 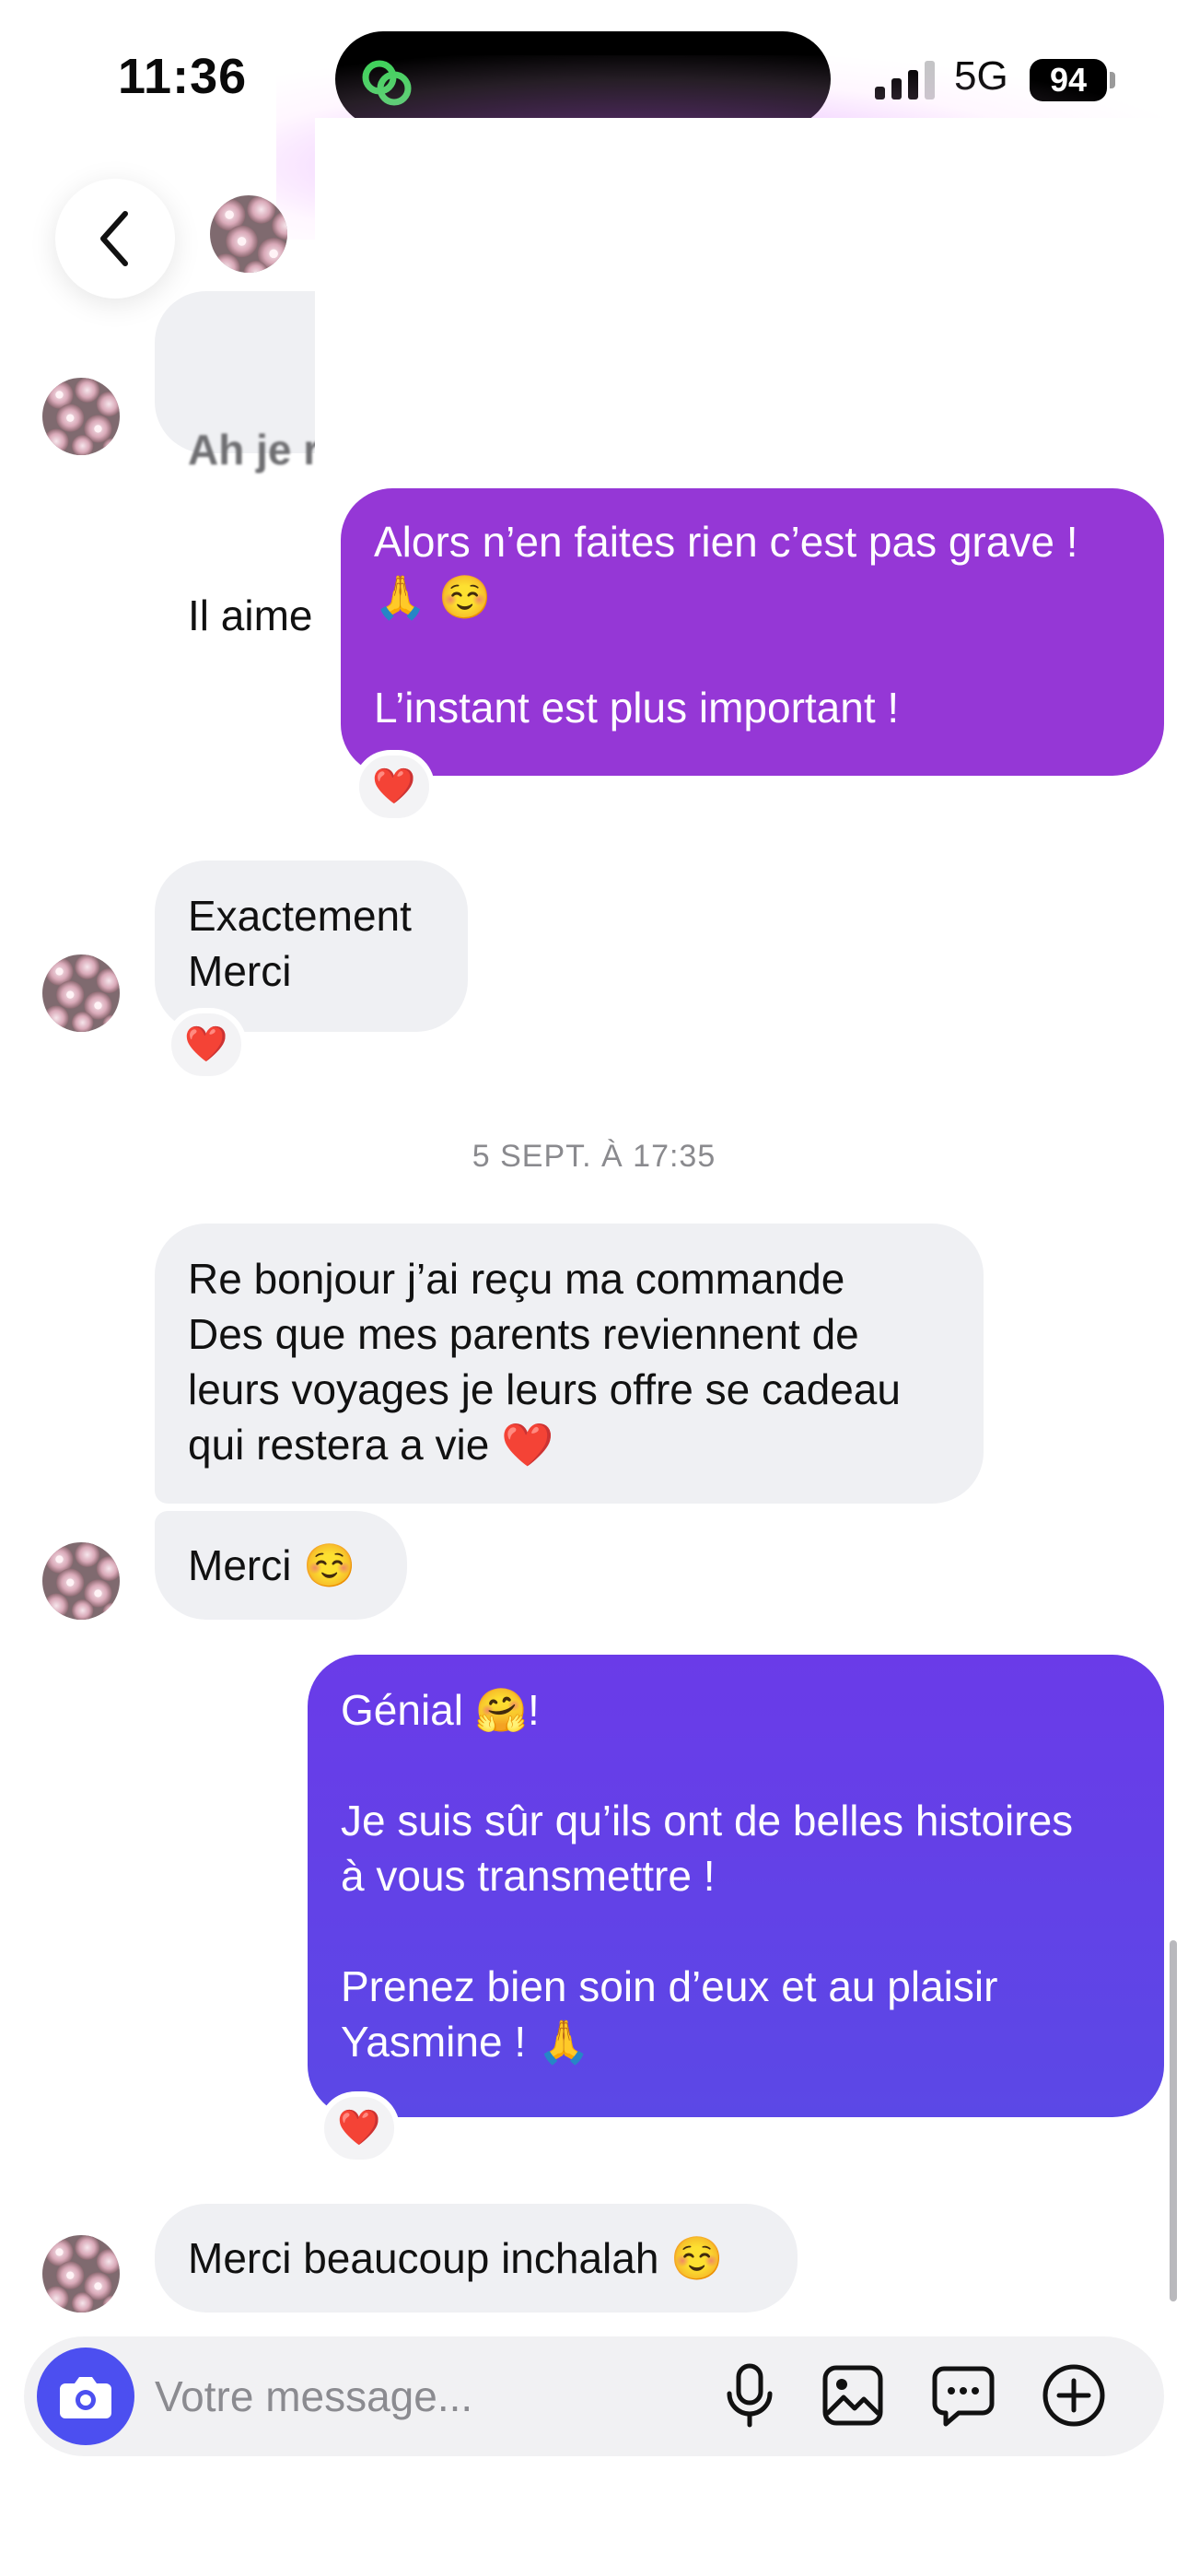 I want to click on sticker-button, so click(x=963, y=2395).